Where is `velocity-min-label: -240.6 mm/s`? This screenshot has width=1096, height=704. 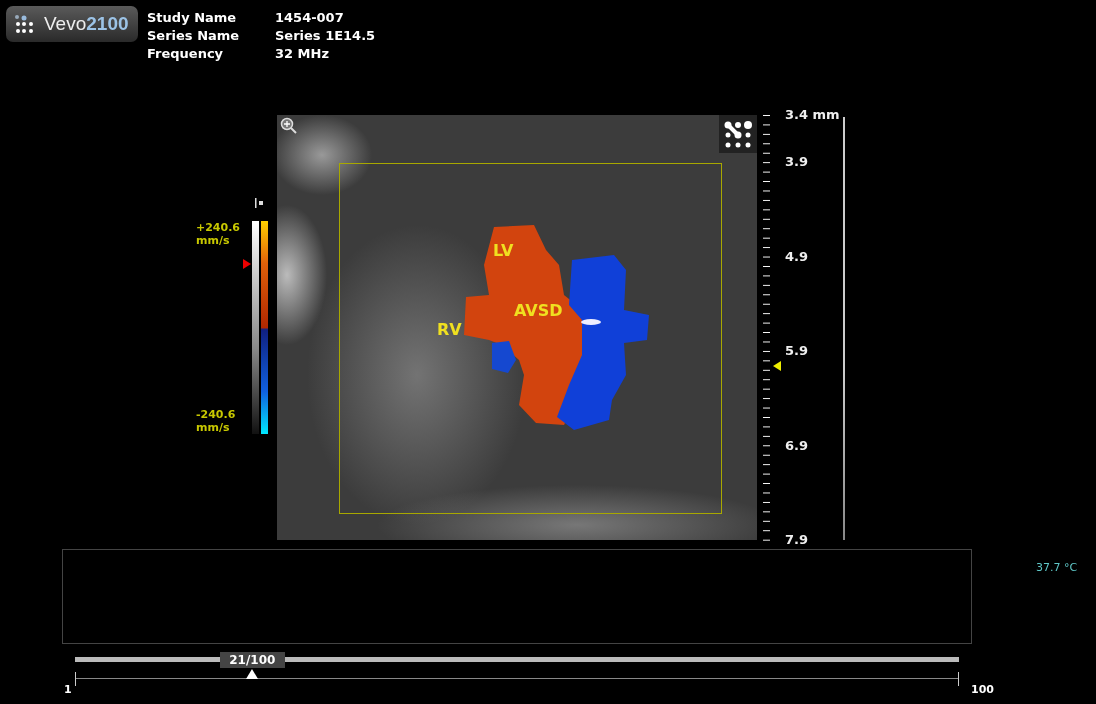
velocity-min-label: -240.6 mm/s is located at coordinates (216, 421).